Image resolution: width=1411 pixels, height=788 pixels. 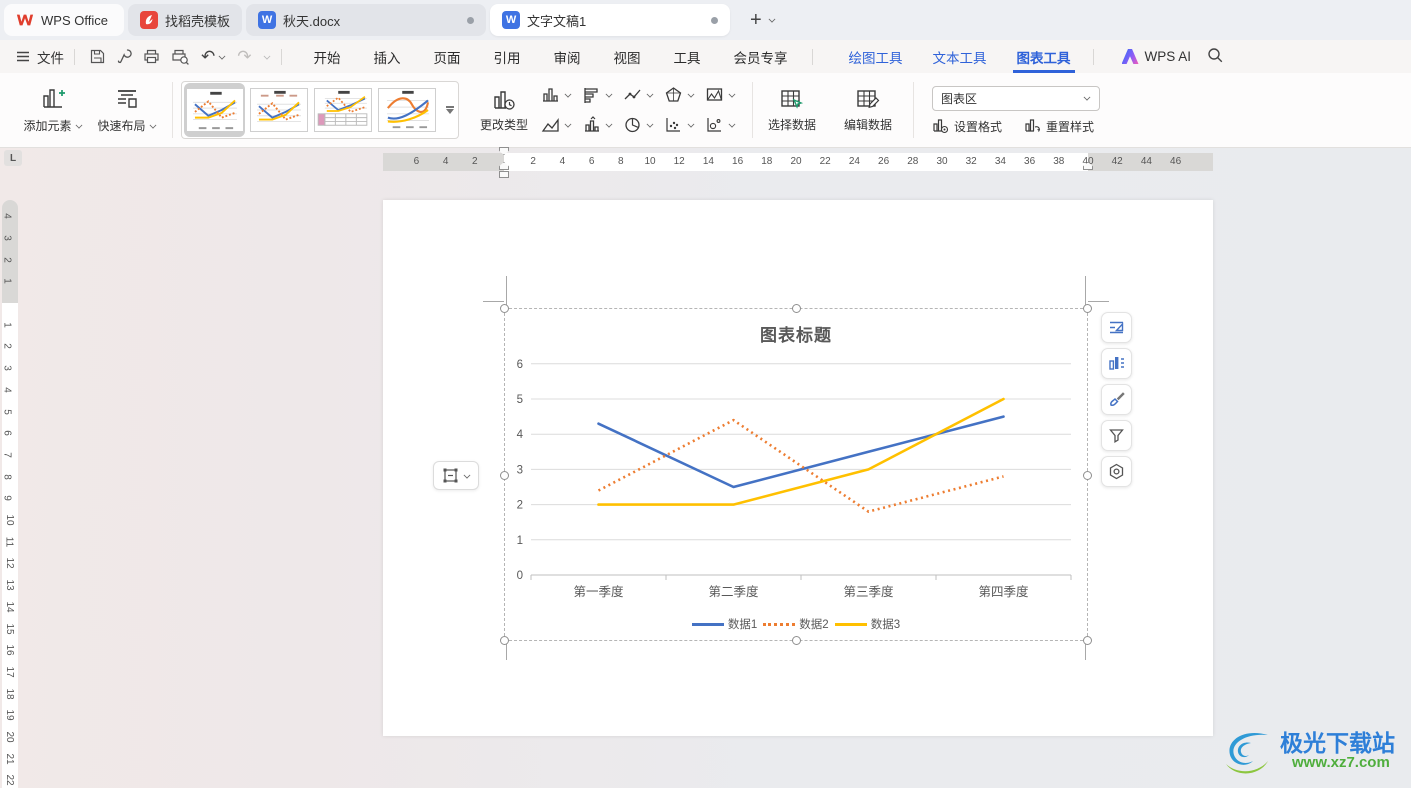 What do you see at coordinates (504, 174) in the screenshot?
I see `left-indent-marker` at bounding box center [504, 174].